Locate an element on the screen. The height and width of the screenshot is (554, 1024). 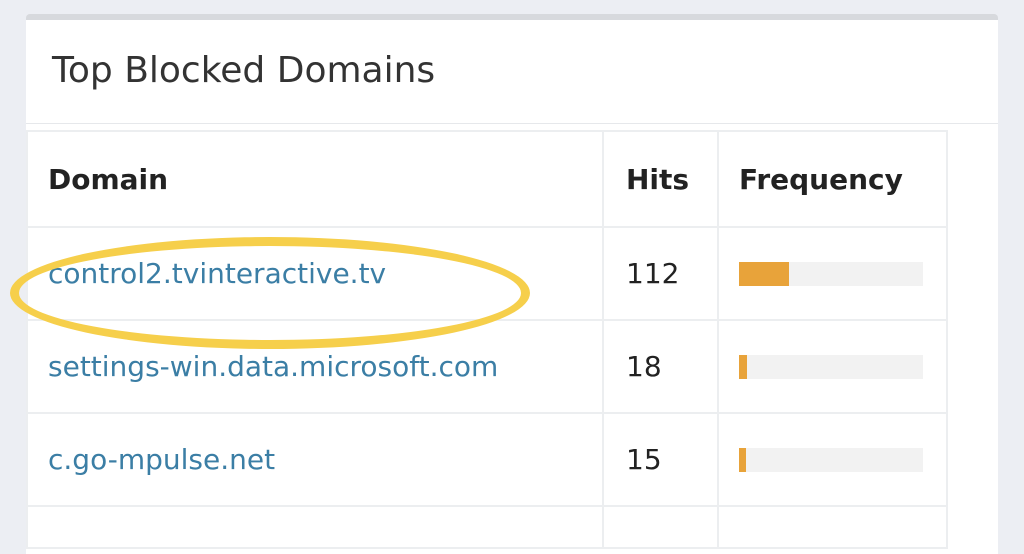
hits-value: 18 is located at coordinates (644, 366).